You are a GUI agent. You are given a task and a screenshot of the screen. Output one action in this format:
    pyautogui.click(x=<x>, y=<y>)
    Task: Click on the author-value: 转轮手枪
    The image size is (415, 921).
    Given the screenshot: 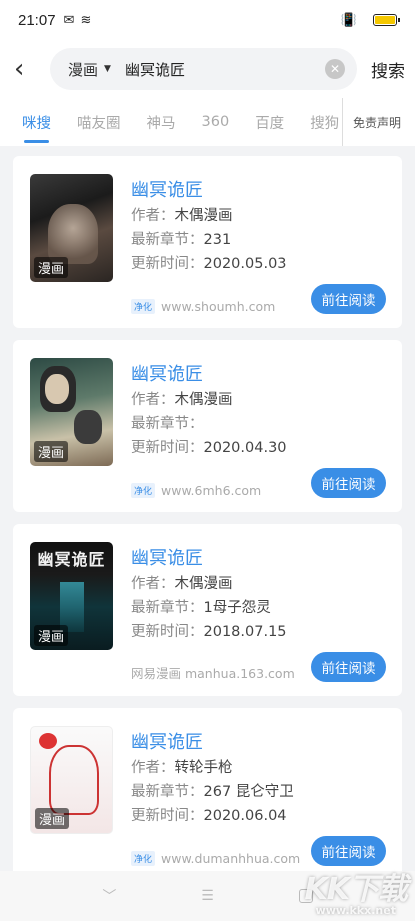 What is the action you would take?
    pyautogui.click(x=203, y=768)
    